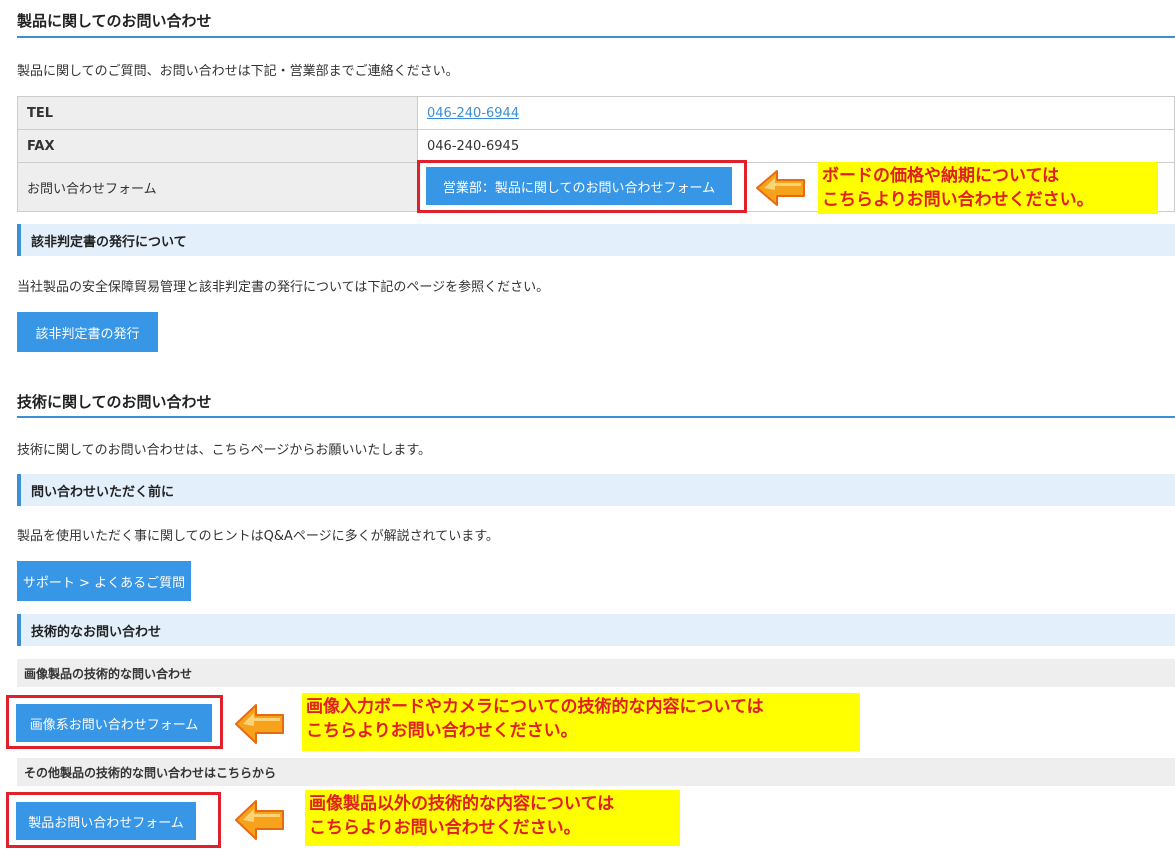  I want to click on sales-note-line-2: こちらよりお問い合わせください。, so click(958, 200).